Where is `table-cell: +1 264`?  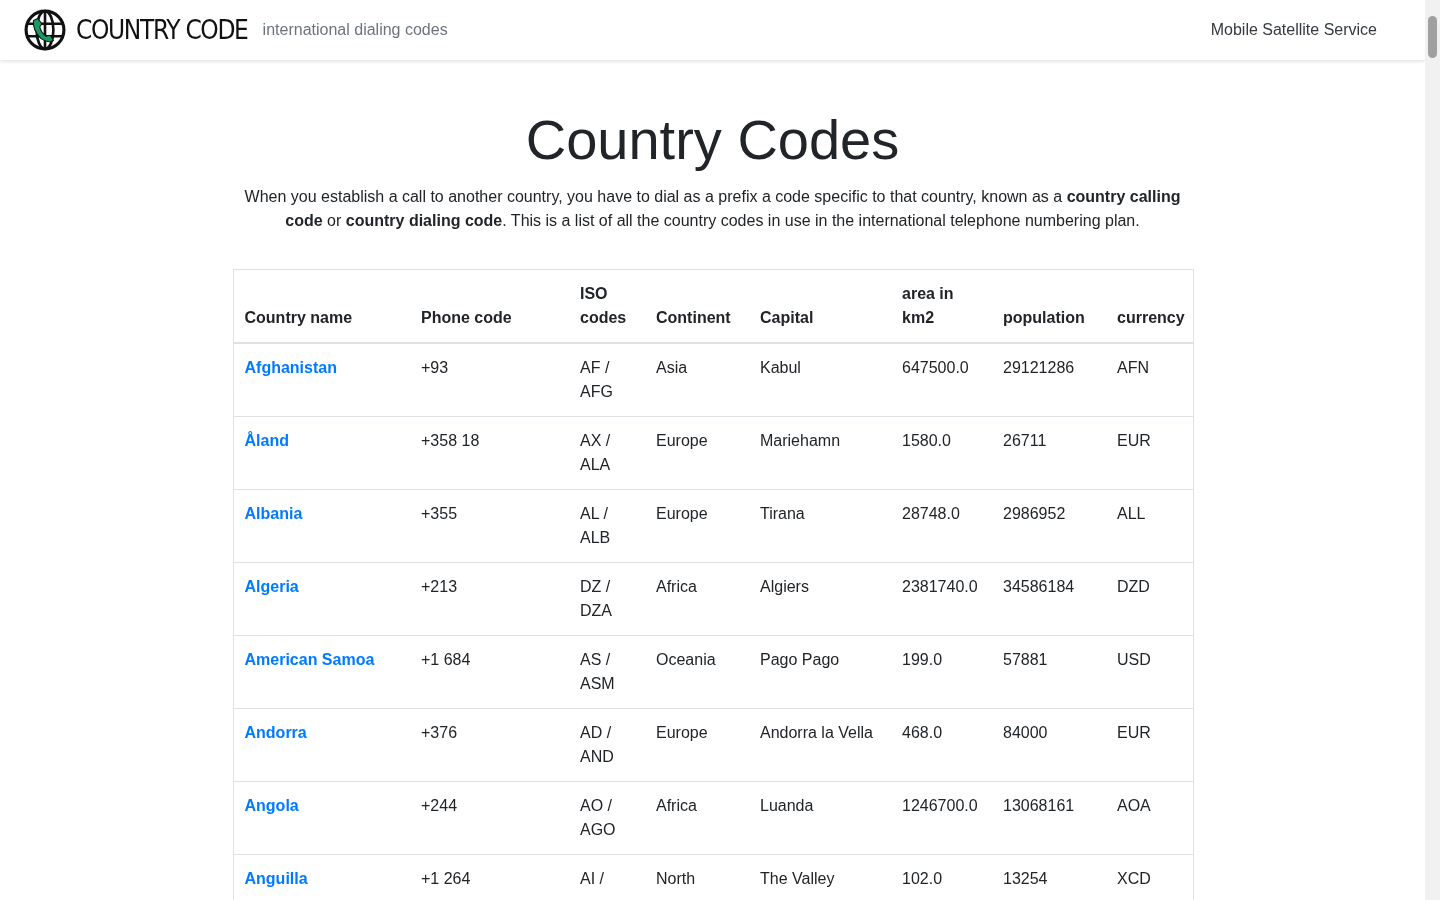 table-cell: +1 264 is located at coordinates (489, 877).